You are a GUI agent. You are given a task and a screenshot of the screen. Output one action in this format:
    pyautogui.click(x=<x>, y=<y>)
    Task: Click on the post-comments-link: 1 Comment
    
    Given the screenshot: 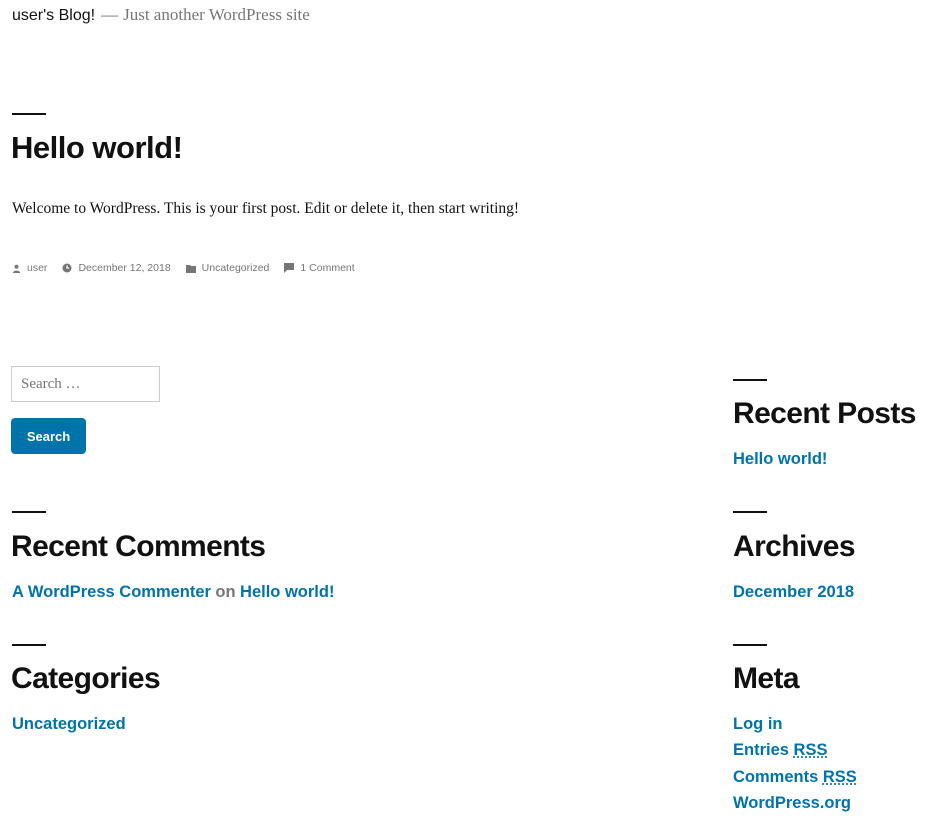 What is the action you would take?
    pyautogui.click(x=327, y=268)
    